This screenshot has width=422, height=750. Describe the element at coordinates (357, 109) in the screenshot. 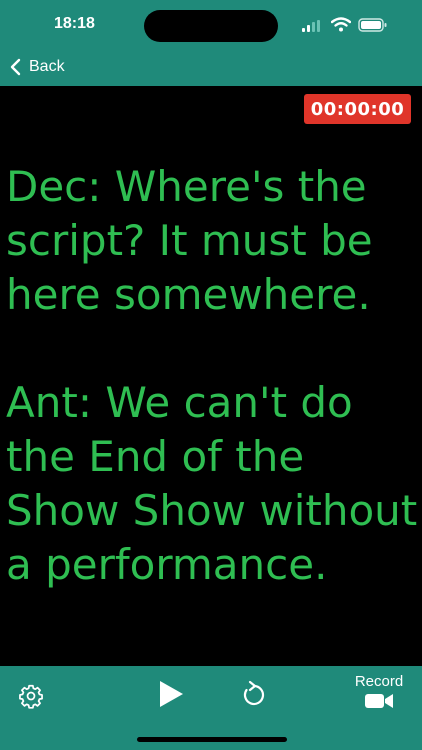

I see `recording-timer: 00:00:00` at that location.